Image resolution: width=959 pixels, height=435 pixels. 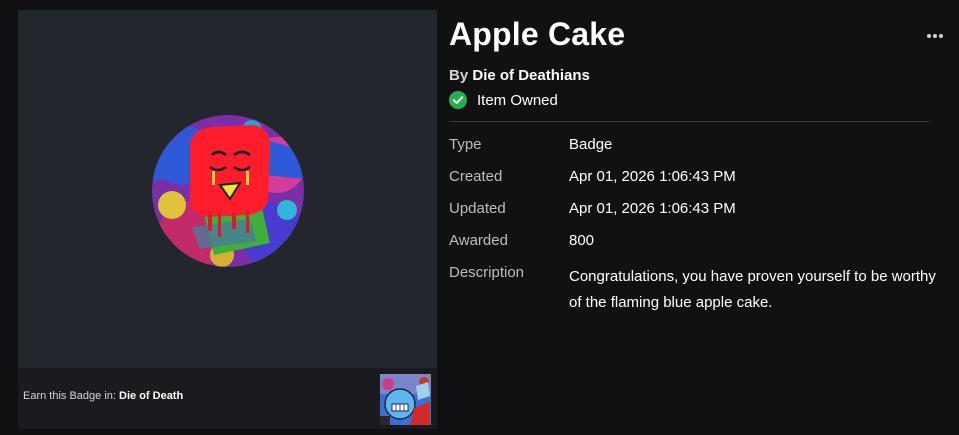 I want to click on divider, so click(x=689, y=121).